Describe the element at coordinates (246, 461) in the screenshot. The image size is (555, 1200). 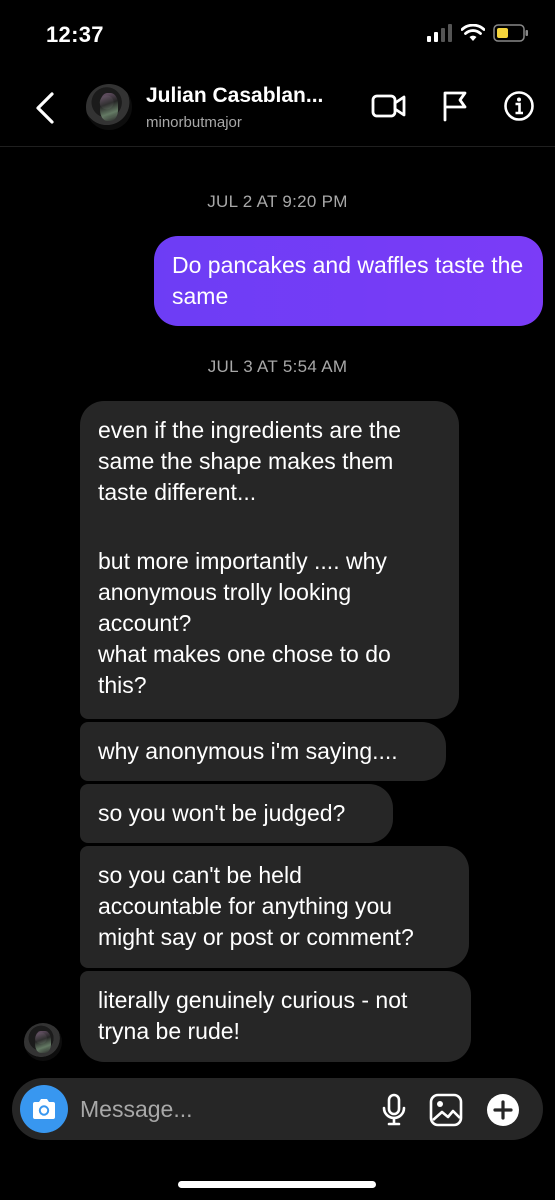
I see `message-line: same the shape makes them` at that location.